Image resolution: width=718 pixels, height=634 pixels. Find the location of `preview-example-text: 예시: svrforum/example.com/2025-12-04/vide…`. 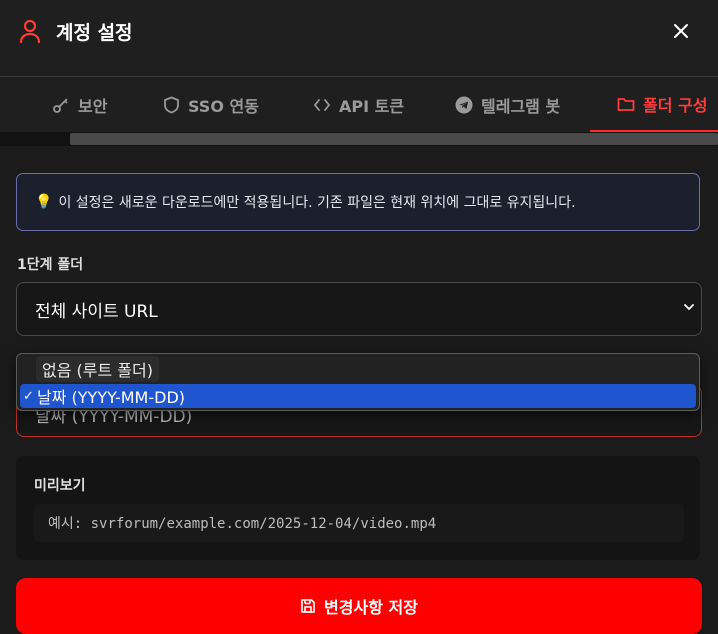

preview-example-text: 예시: svrforum/example.com/2025-12-04/vide… is located at coordinates (242, 524).